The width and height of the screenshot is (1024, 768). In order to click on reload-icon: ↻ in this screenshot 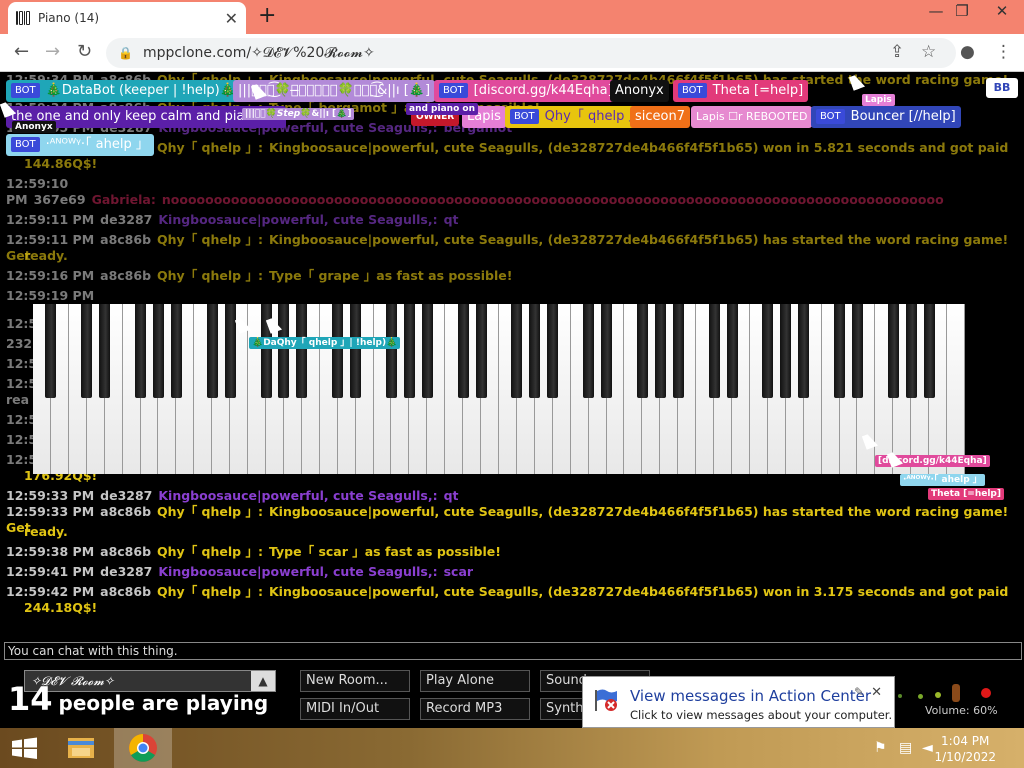, I will do `click(84, 51)`.